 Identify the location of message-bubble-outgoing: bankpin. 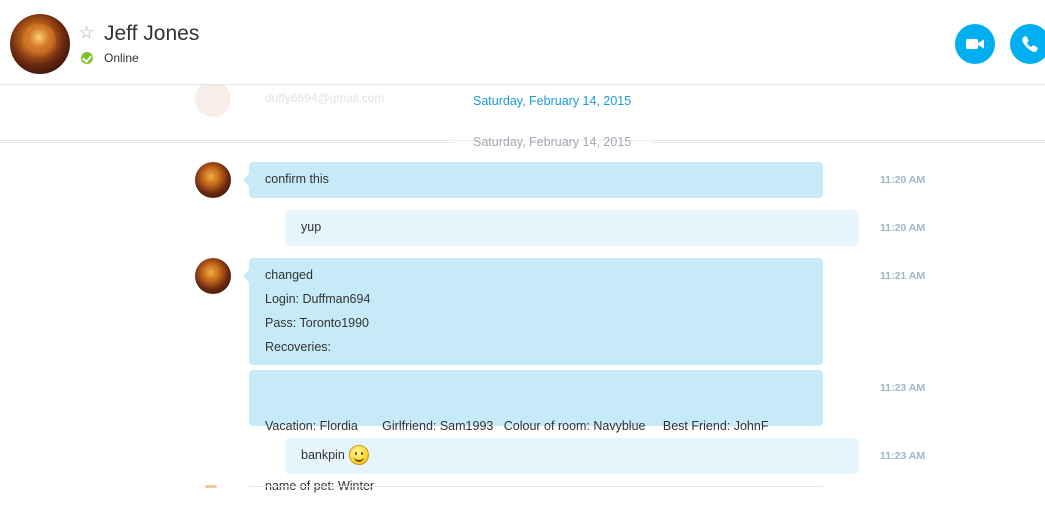
(572, 456).